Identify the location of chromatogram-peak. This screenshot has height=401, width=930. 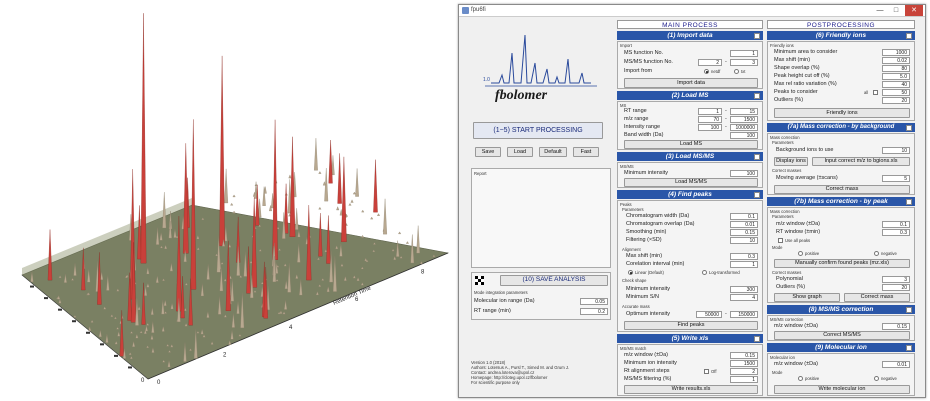
(418, 239).